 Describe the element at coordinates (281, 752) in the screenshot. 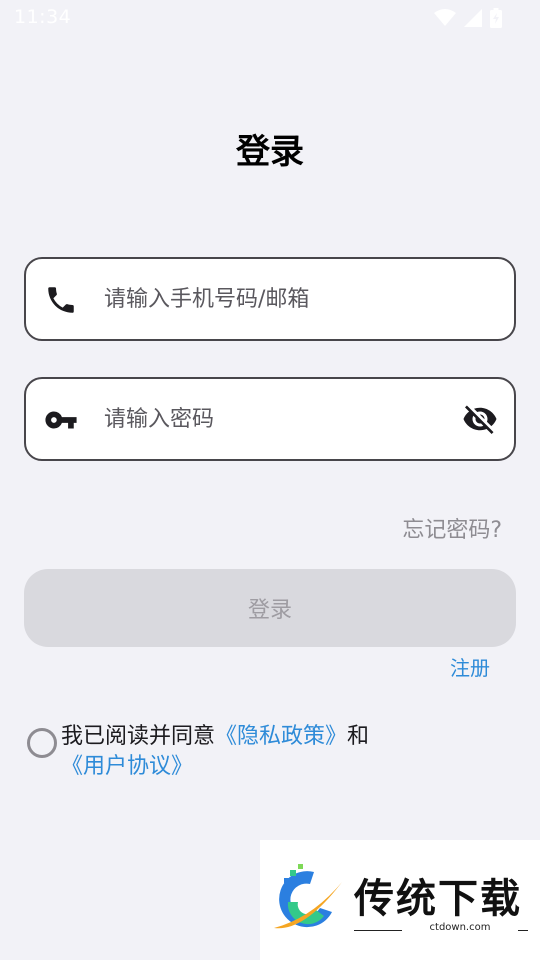

I see `agreement-text: 我已阅读并同意《隐私政策》和《用户协议》` at that location.